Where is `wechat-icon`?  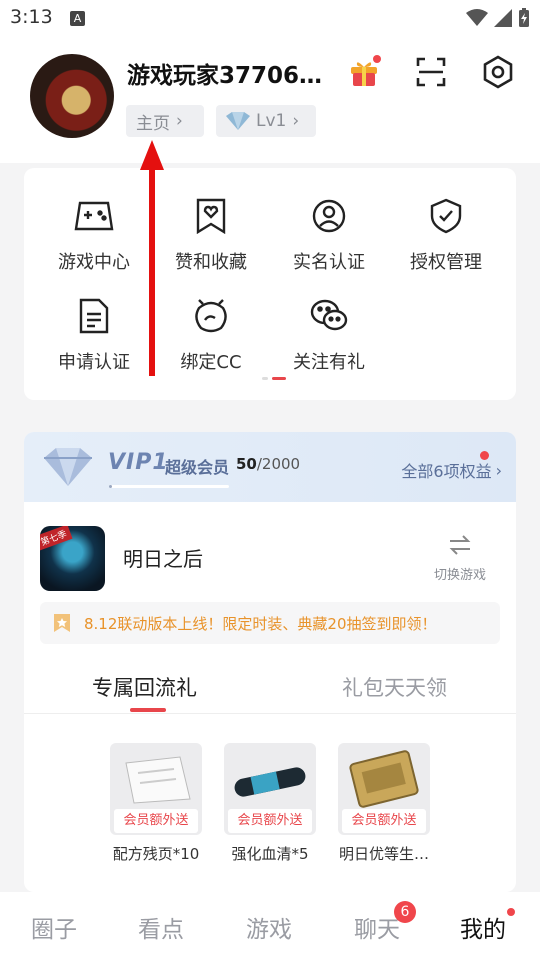
wechat-icon is located at coordinates (329, 316).